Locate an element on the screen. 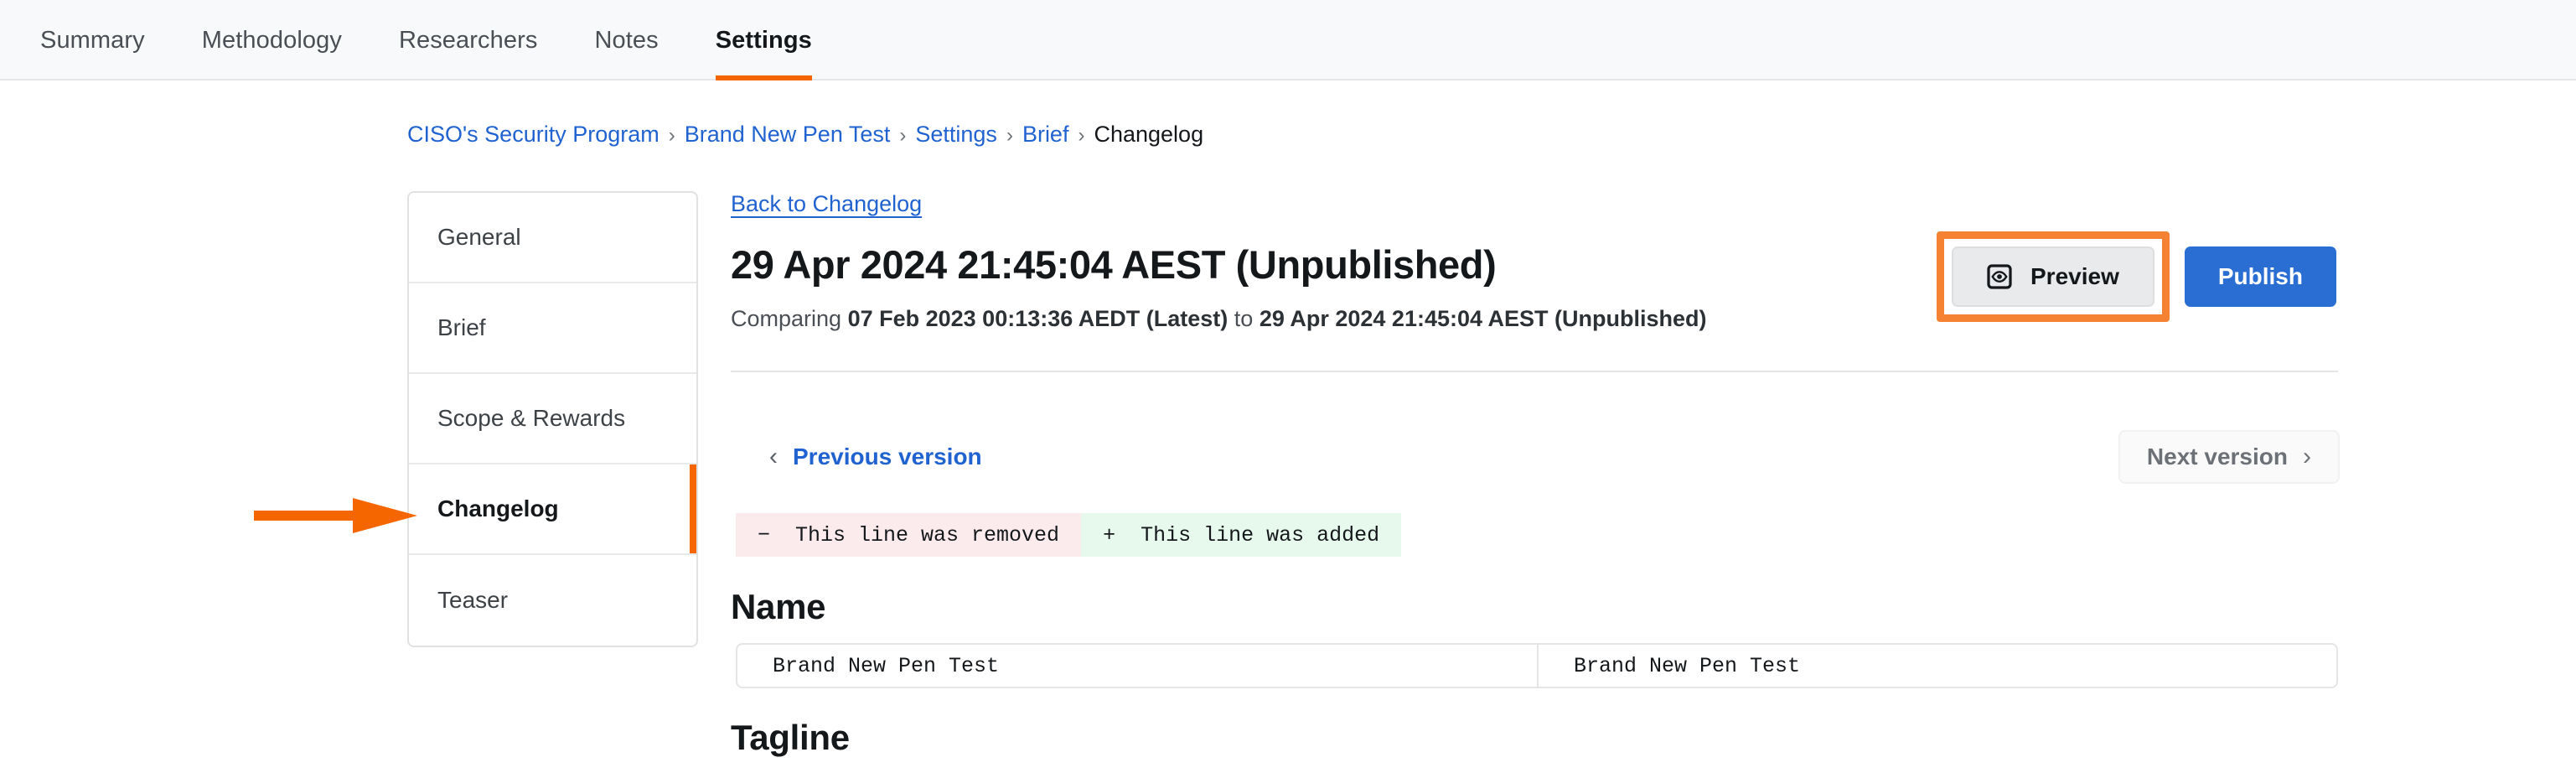 The width and height of the screenshot is (2576, 773). sidebar-item-general: General is located at coordinates (552, 238).